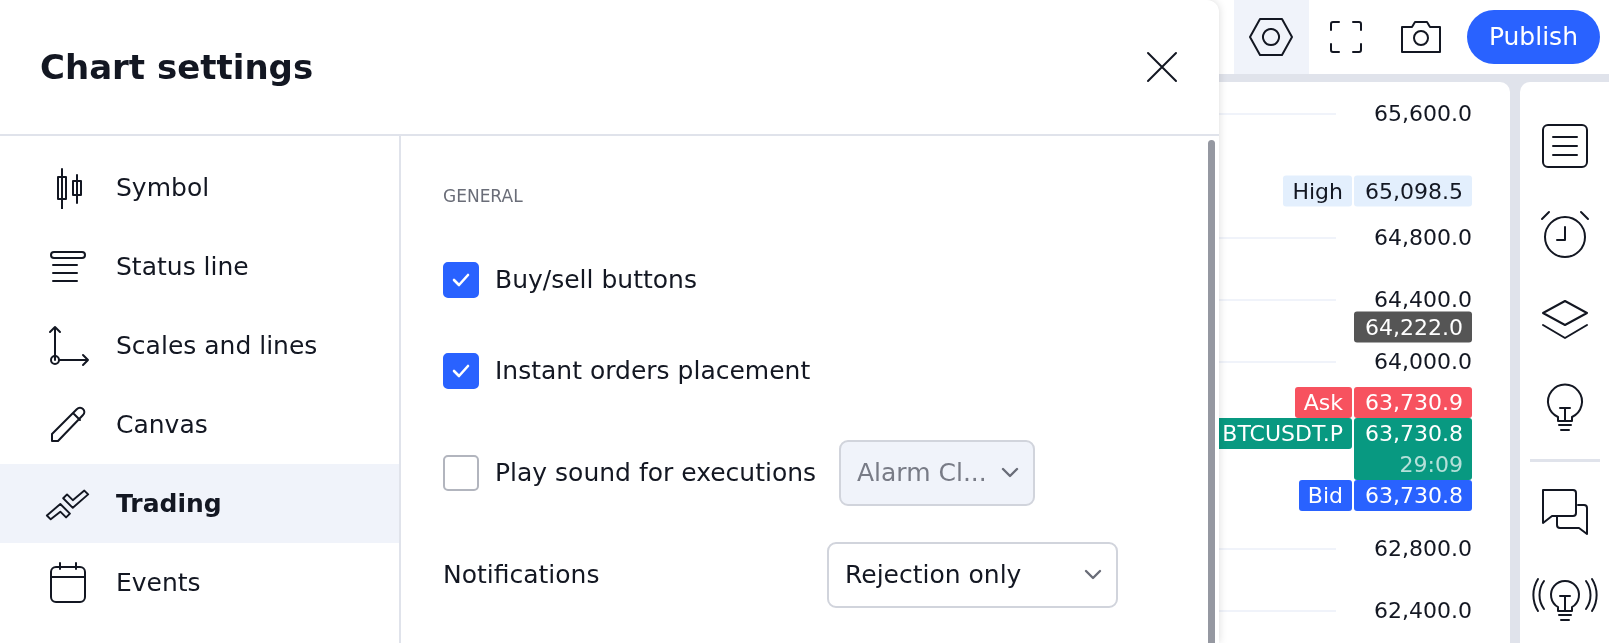 This screenshot has height=643, width=1609. Describe the element at coordinates (1317, 191) in the screenshot. I see `price-tag: High` at that location.